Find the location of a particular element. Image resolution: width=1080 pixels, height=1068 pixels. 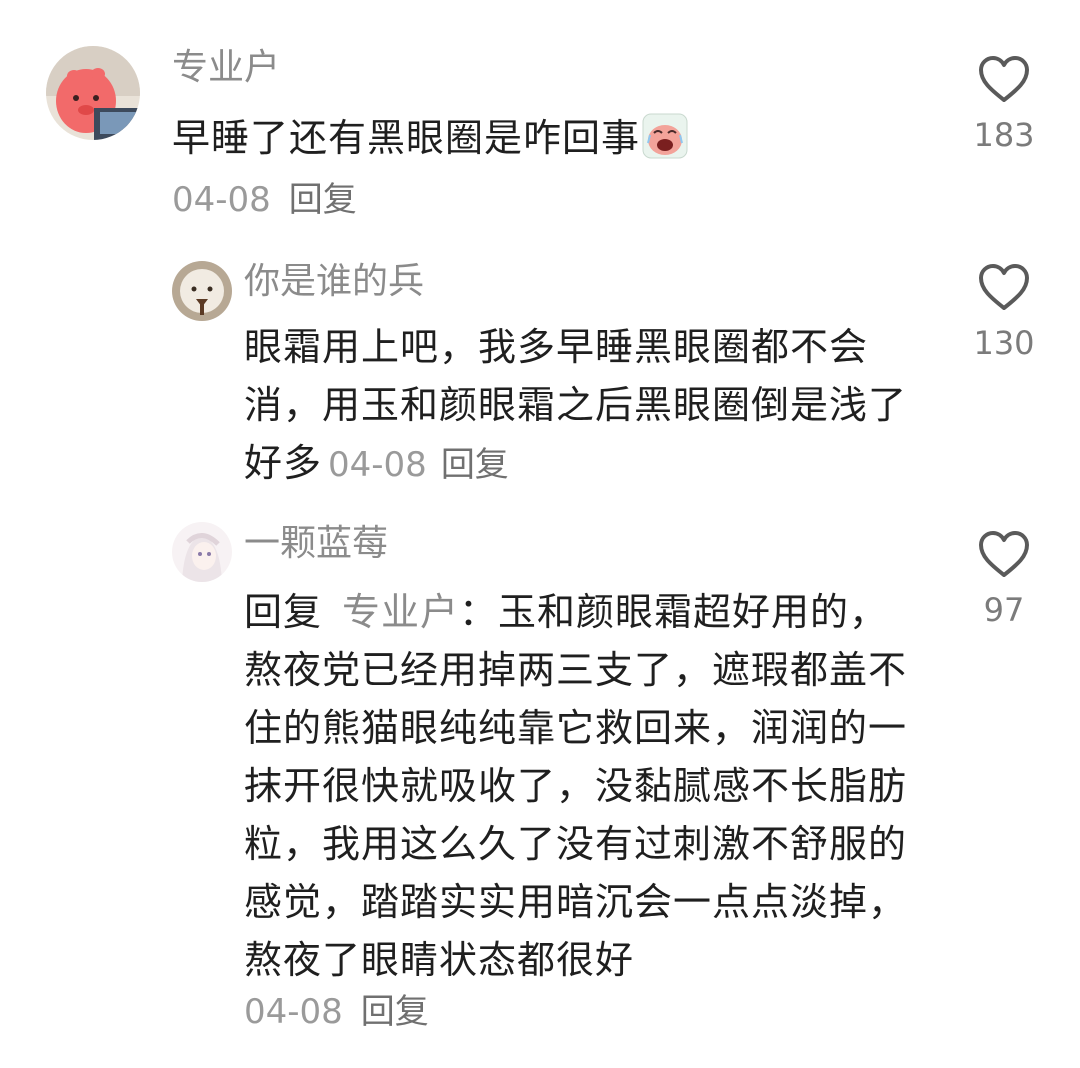

avatar-nishishuidebing is located at coordinates (202, 291).